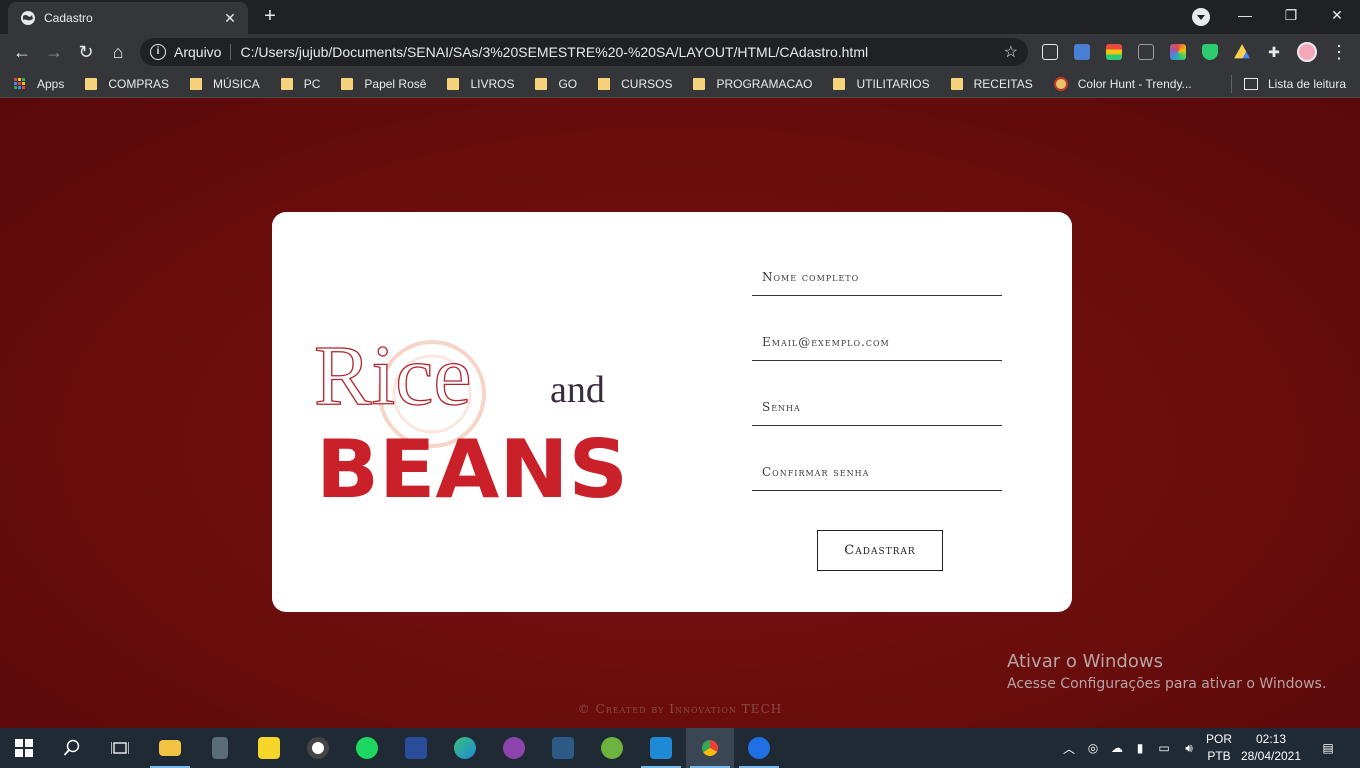 The width and height of the screenshot is (1360, 768). What do you see at coordinates (393, 375) in the screenshot?
I see `logo-rice-text: Rice` at bounding box center [393, 375].